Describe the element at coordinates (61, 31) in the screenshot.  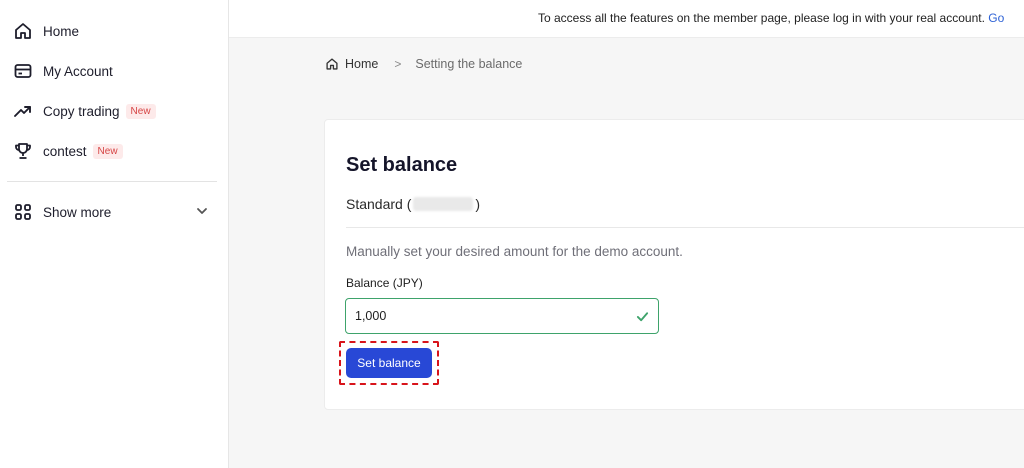
I see `sidebar-item-label: Home` at that location.